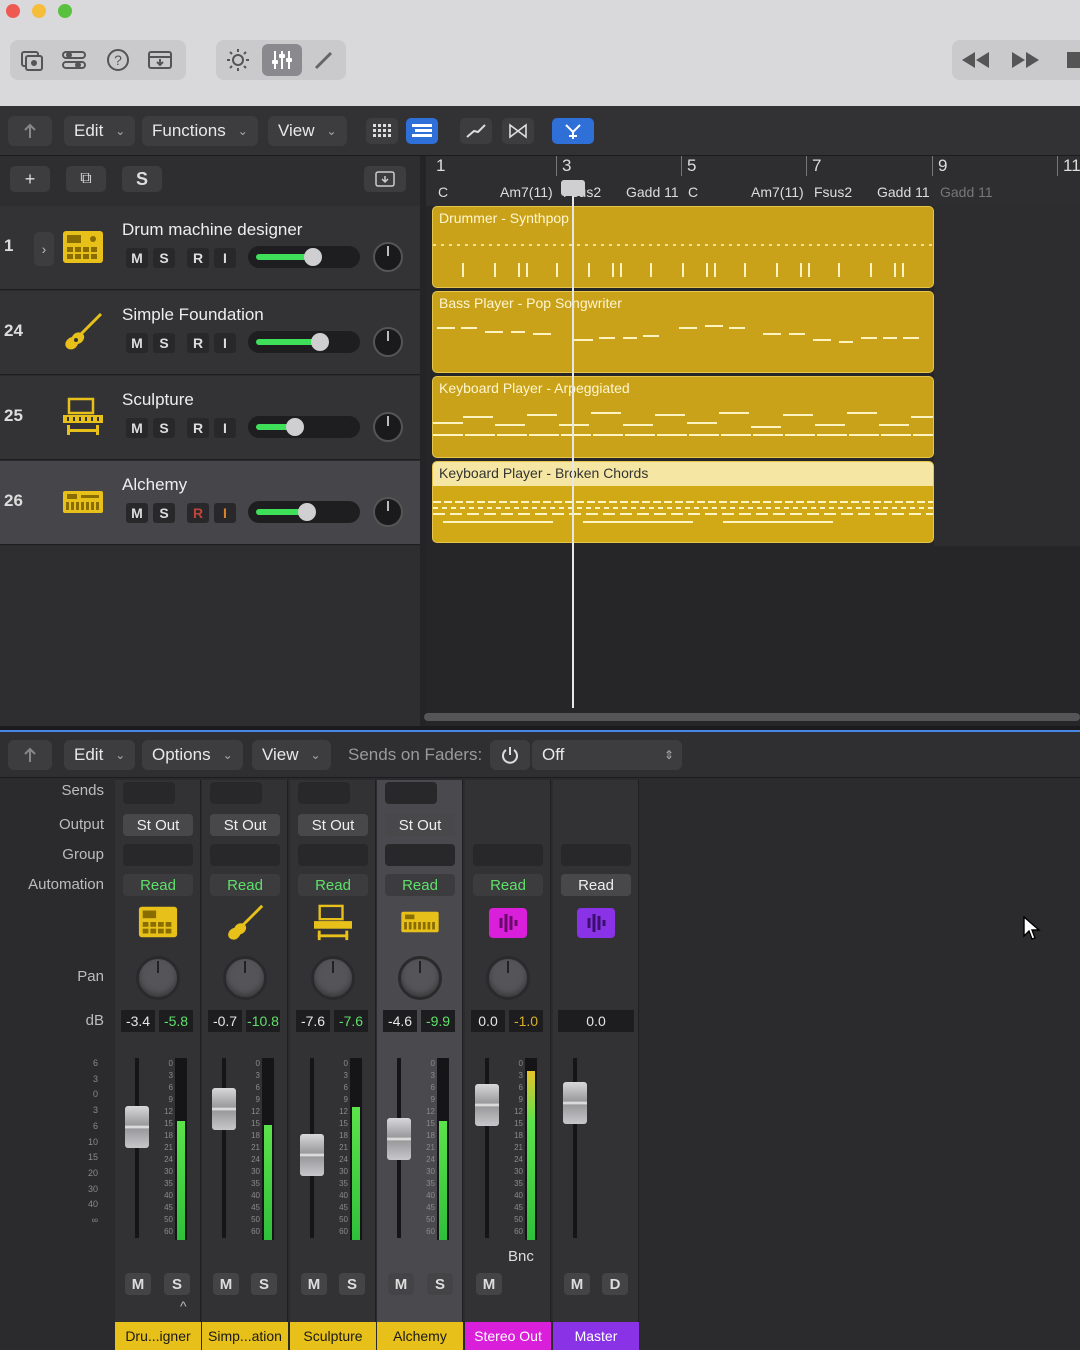  What do you see at coordinates (142, 179) in the screenshot?
I see `global-solo-button: S` at bounding box center [142, 179].